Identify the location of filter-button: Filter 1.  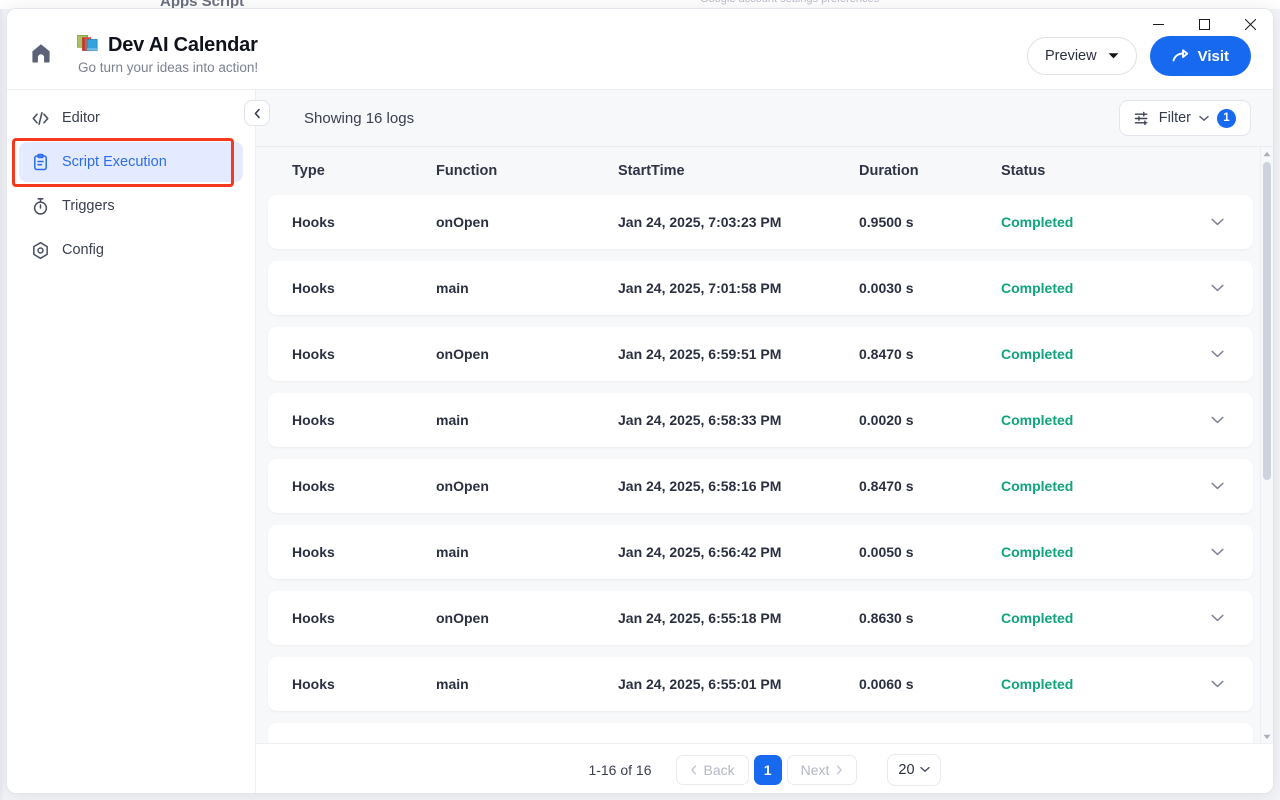
(1184, 118).